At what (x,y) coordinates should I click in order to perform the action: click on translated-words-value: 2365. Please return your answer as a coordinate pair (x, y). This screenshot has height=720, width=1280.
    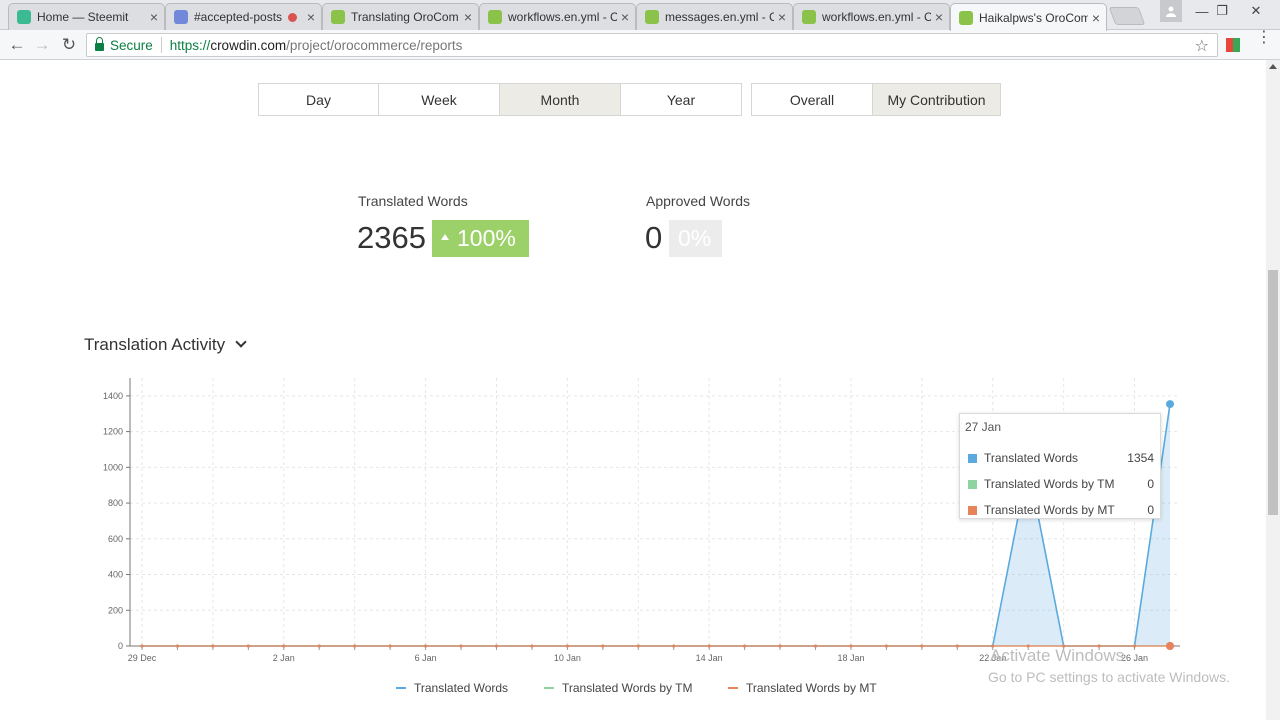
    Looking at the image, I should click on (391, 237).